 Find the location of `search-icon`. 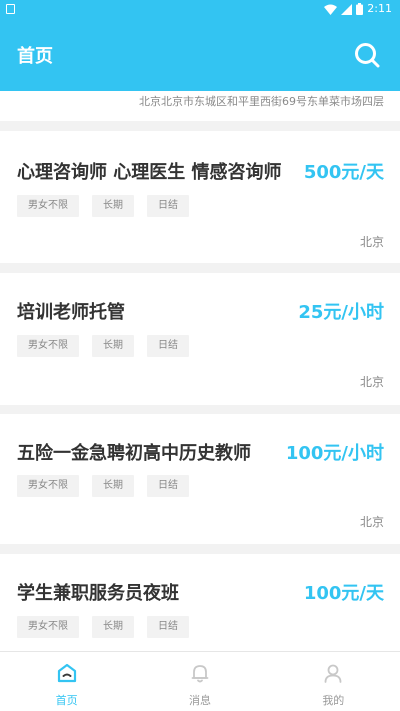

search-icon is located at coordinates (367, 55).